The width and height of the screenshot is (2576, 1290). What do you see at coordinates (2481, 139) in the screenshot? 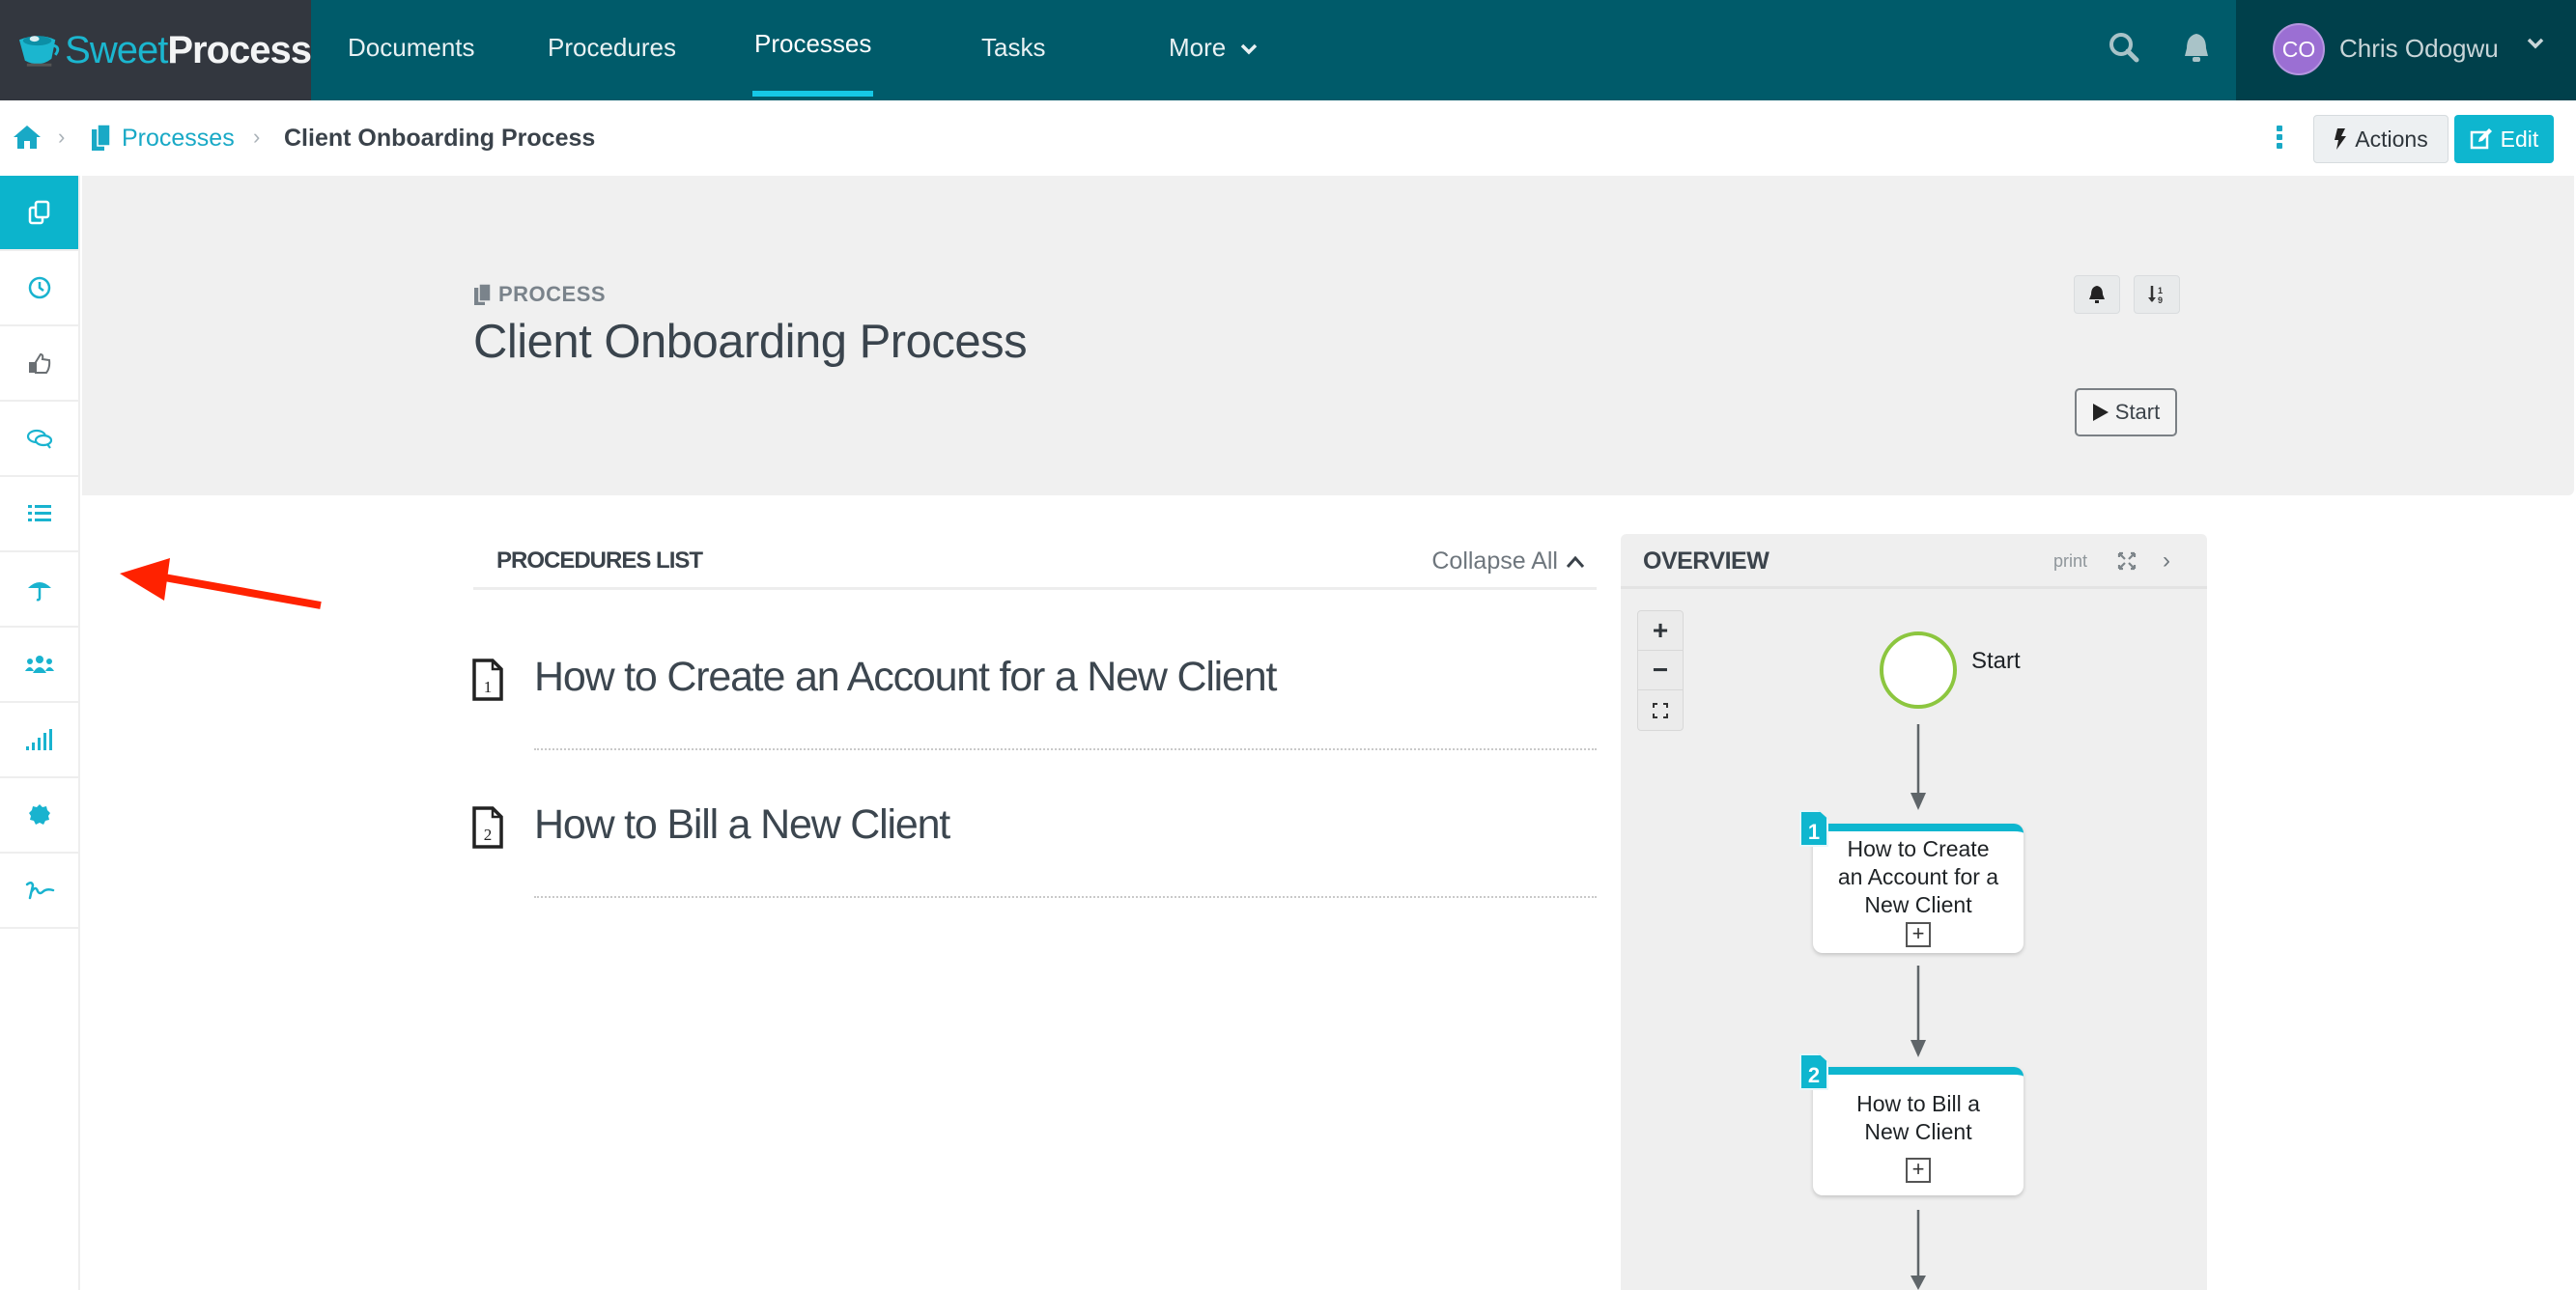
I see `edit-pencil-icon` at bounding box center [2481, 139].